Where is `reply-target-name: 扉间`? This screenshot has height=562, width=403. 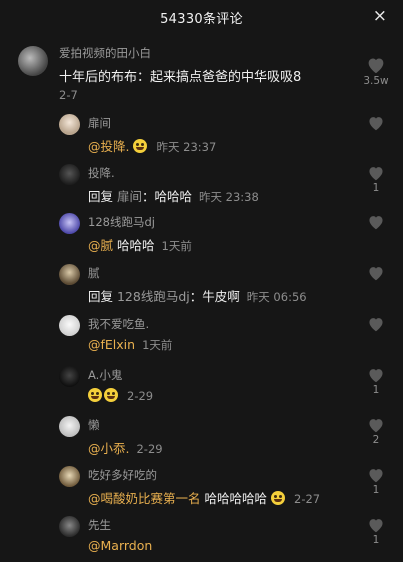
reply-target-name: 扉间 is located at coordinates (129, 196).